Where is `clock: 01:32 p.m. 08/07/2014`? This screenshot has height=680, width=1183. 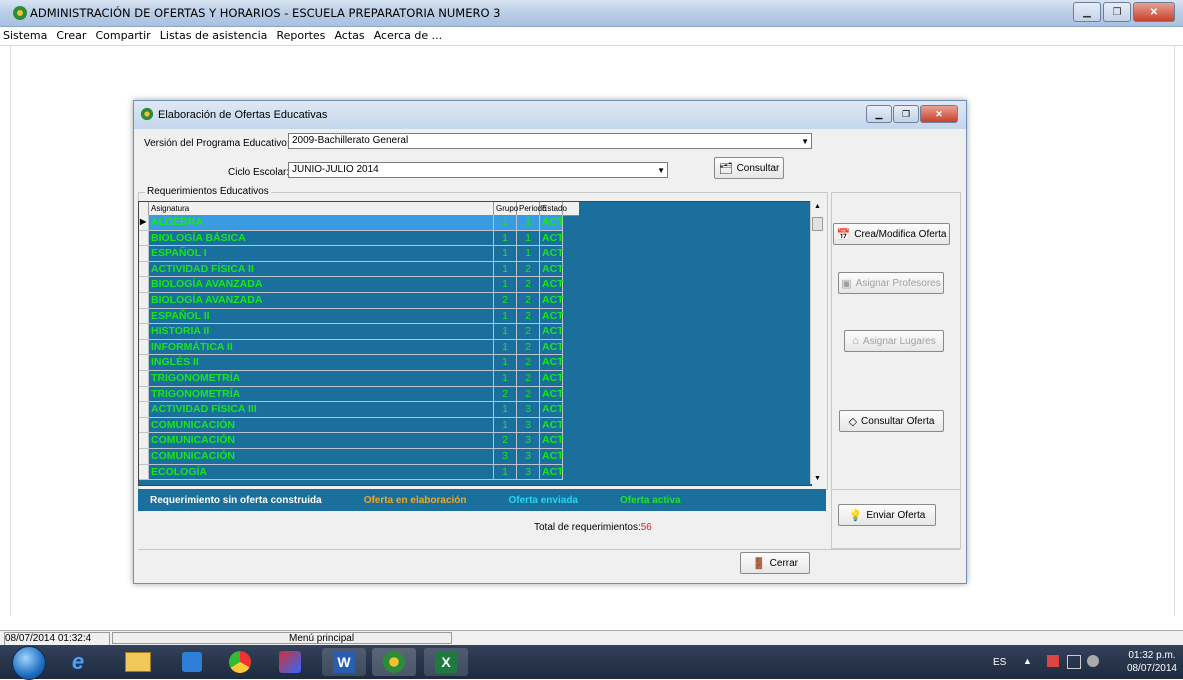
clock: 01:32 p.m. 08/07/2014 is located at coordinates (1152, 662).